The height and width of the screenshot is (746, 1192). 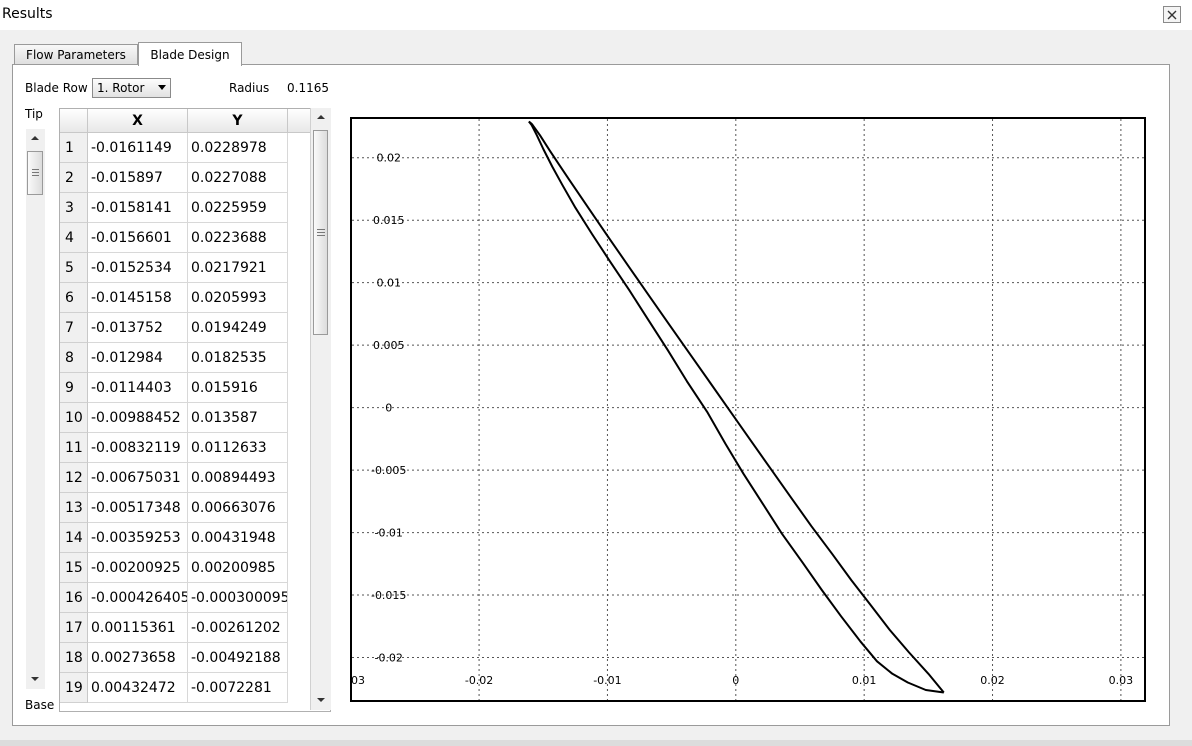 I want to click on close-button, so click(x=1172, y=14).